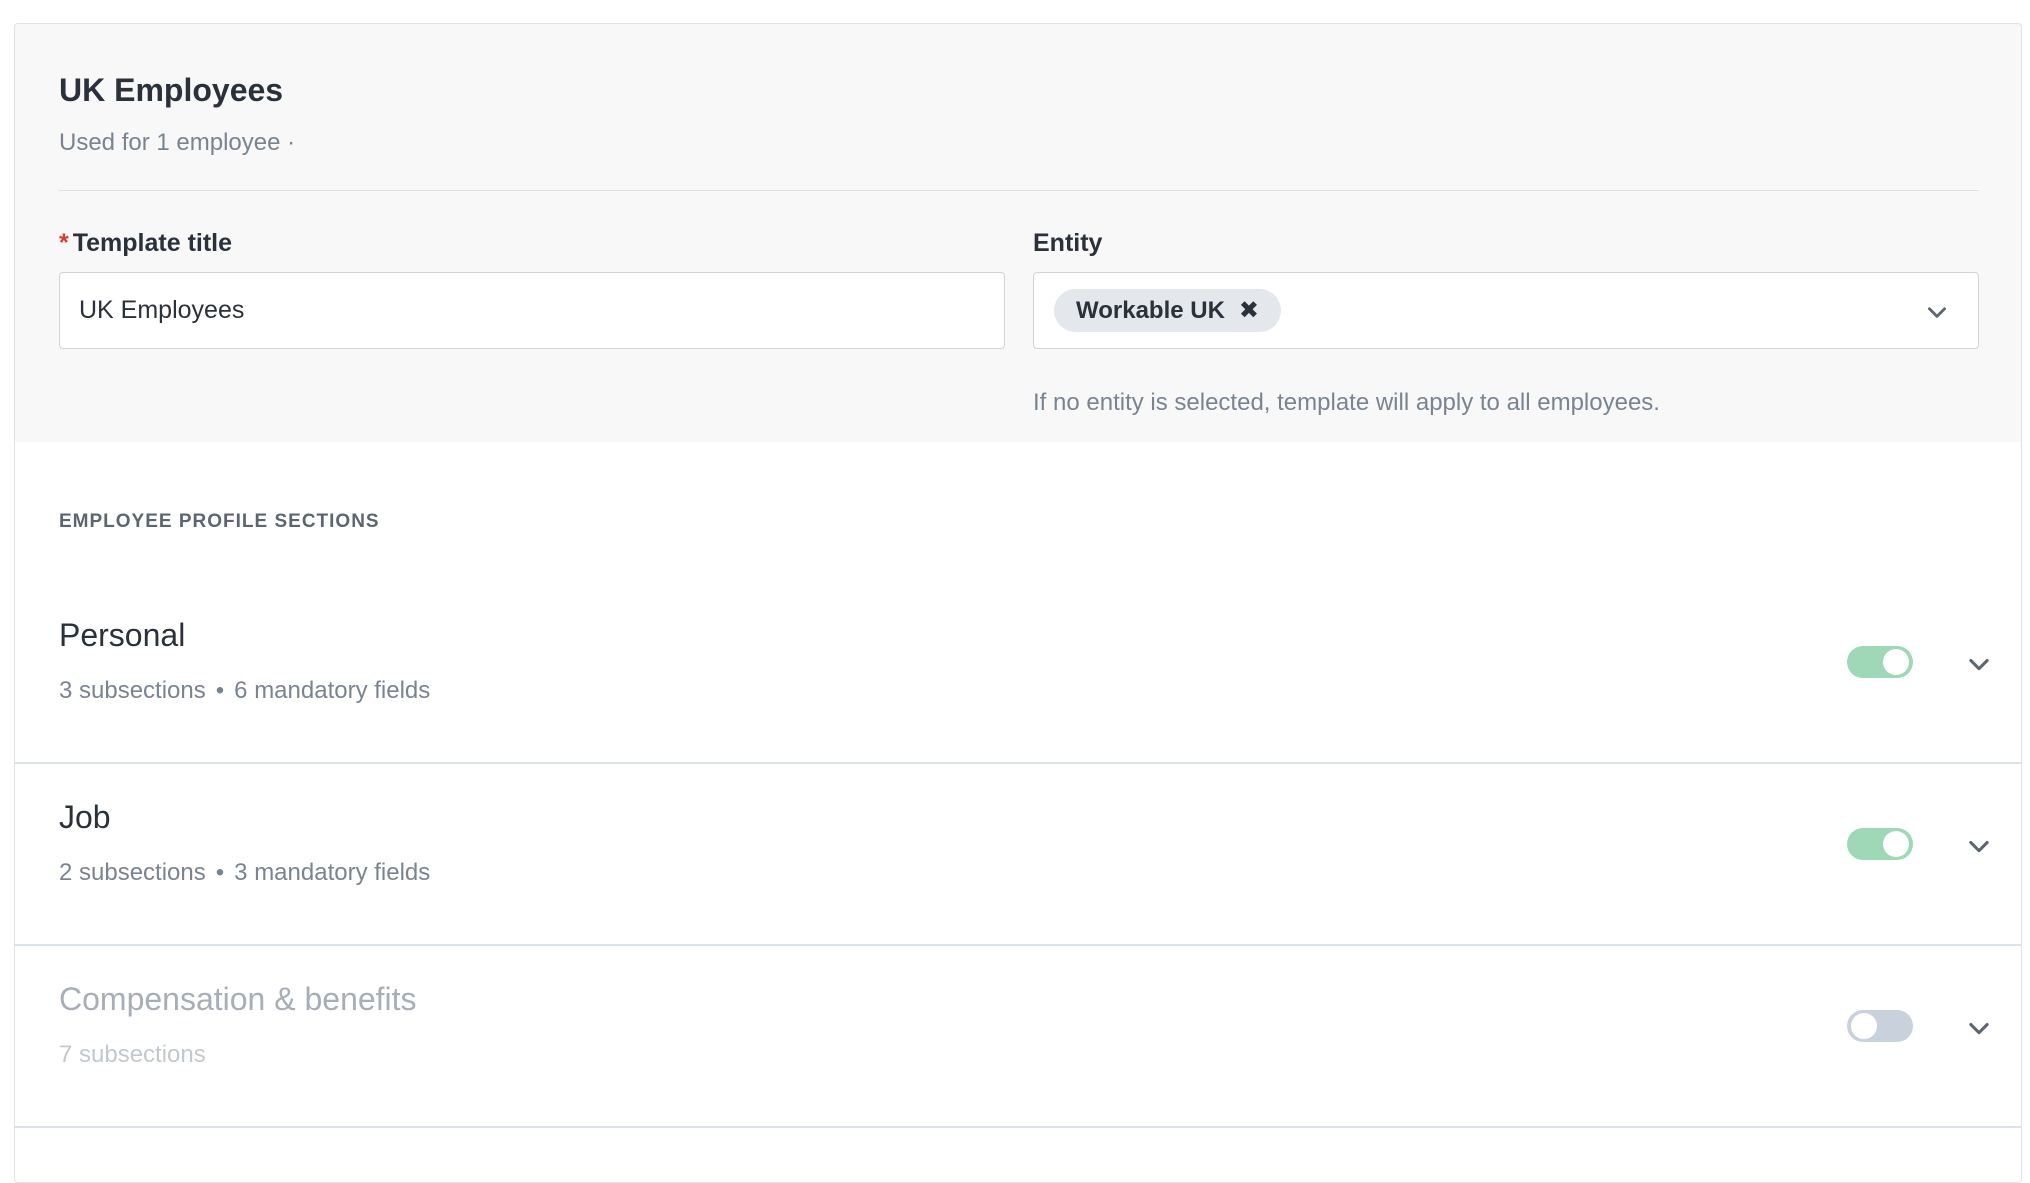 This screenshot has width=2030, height=1183. Describe the element at coordinates (1880, 1026) in the screenshot. I see `section-toggle-compensation` at that location.